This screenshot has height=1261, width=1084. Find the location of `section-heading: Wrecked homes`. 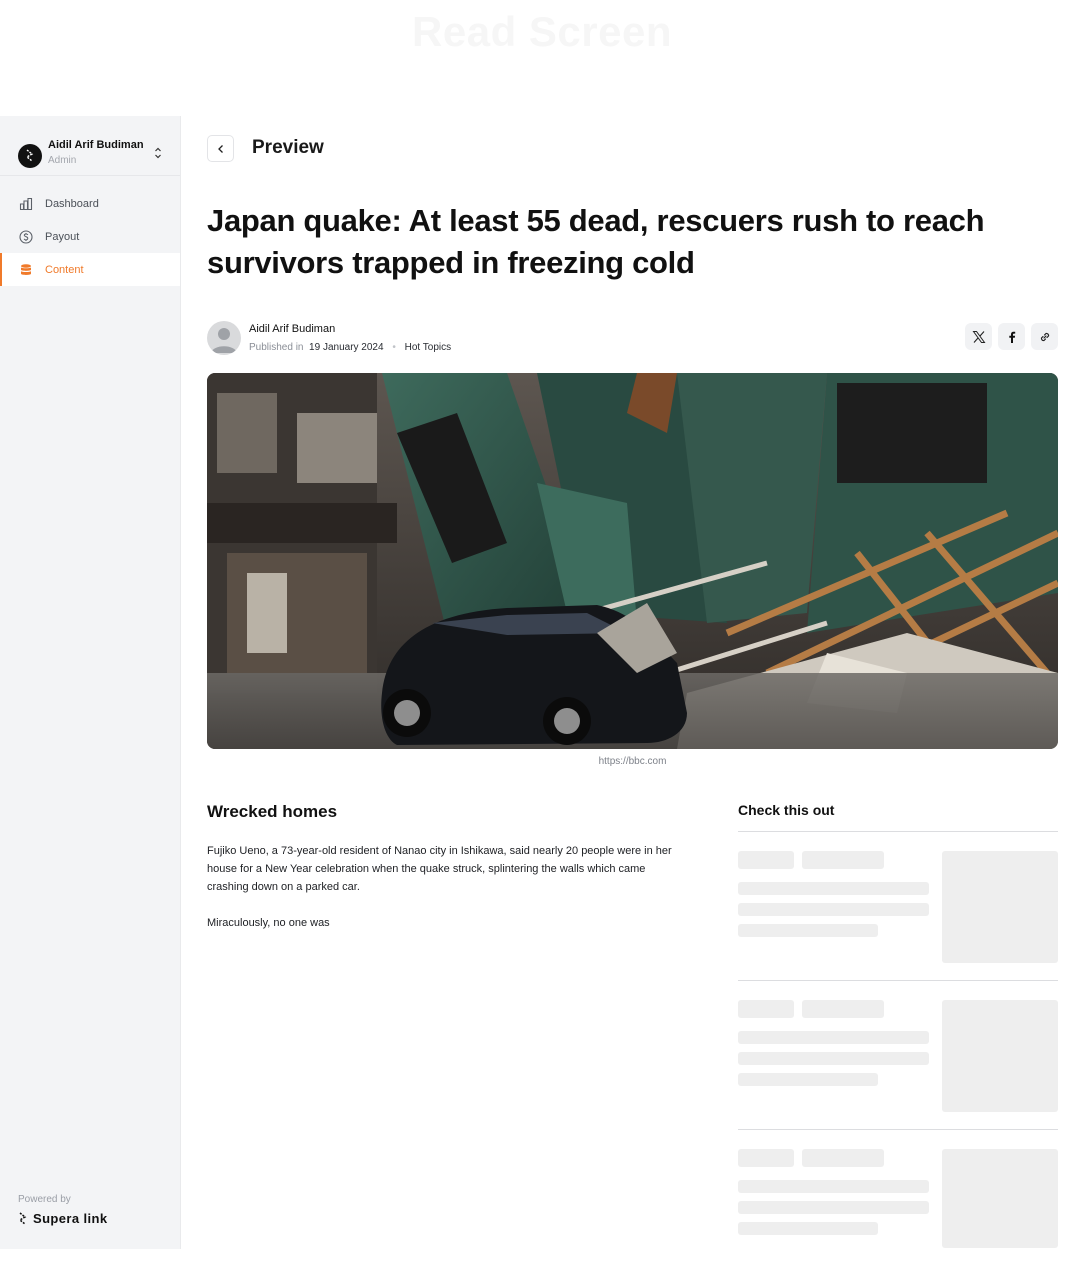

section-heading: Wrecked homes is located at coordinates (272, 811).